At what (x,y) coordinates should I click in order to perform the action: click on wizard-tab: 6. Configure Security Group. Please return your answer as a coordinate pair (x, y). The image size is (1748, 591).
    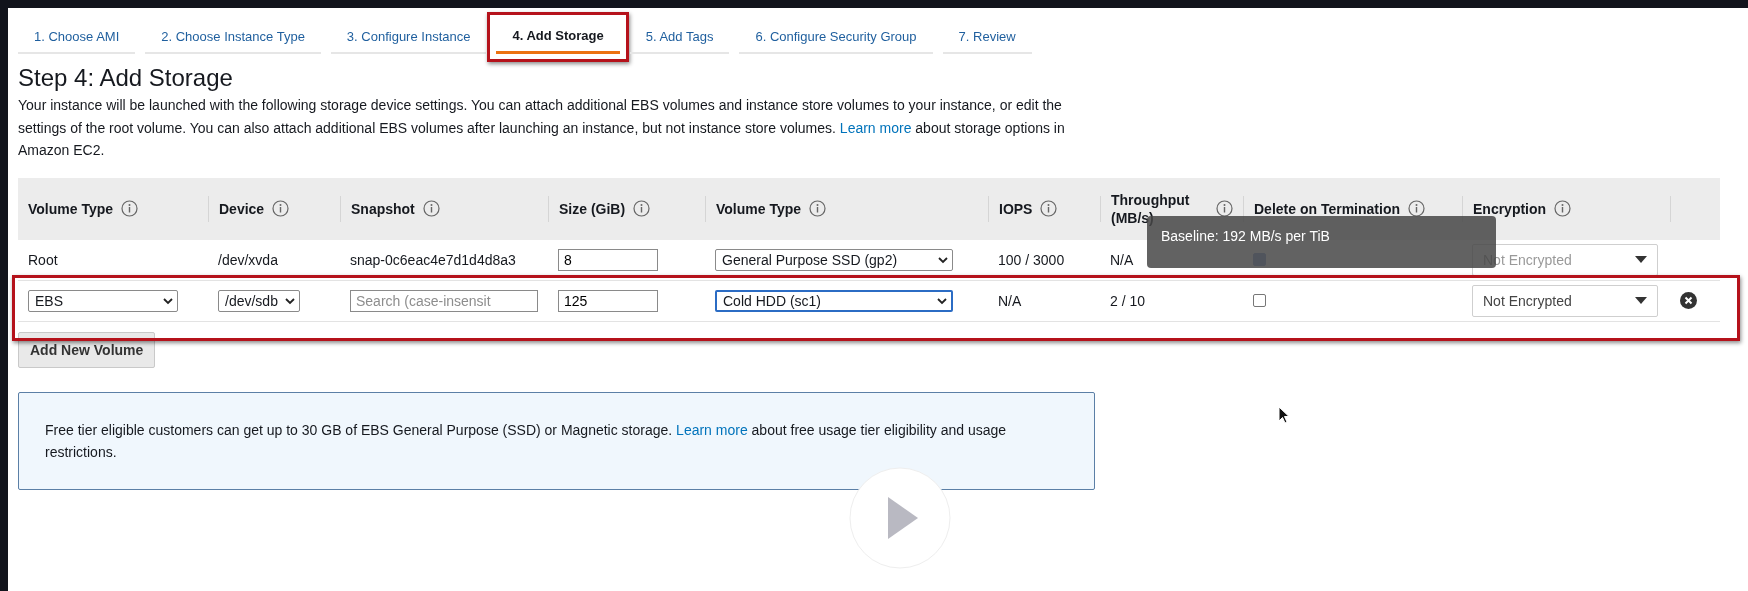
    Looking at the image, I should click on (836, 36).